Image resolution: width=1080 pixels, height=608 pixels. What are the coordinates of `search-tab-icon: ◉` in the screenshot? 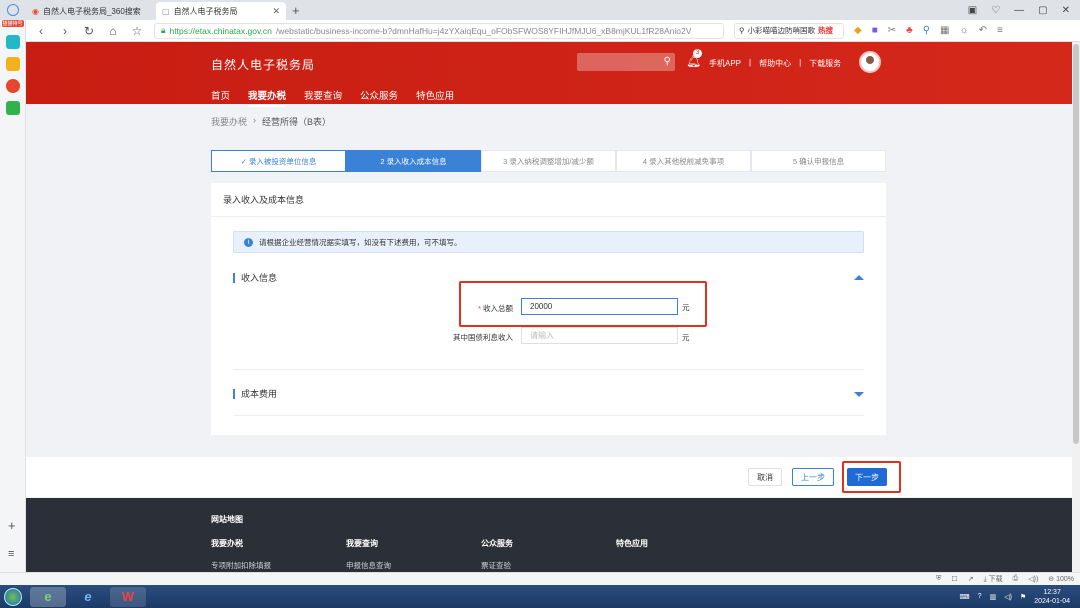 It's located at (35, 11).